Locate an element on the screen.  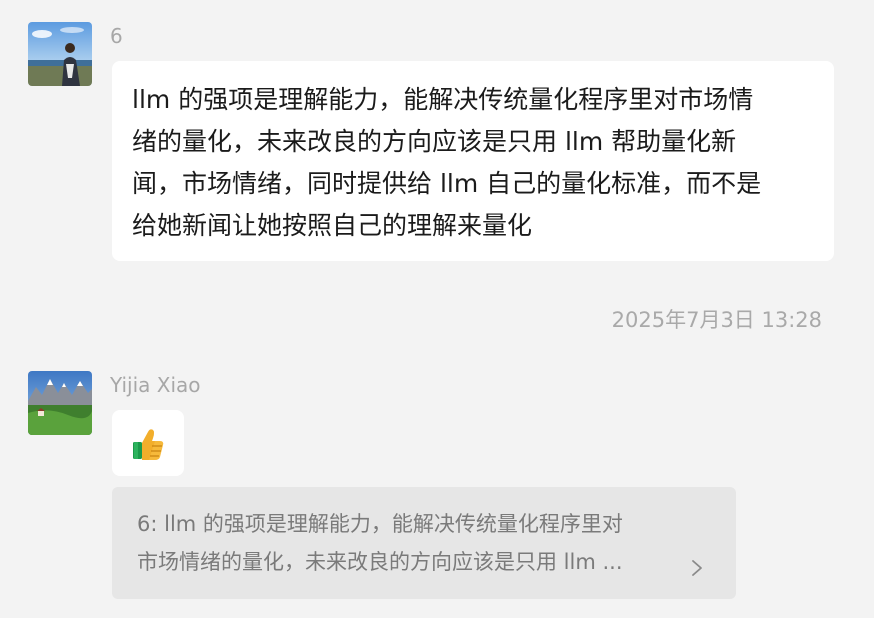
sender-name: Yijia Xiao is located at coordinates (155, 385).